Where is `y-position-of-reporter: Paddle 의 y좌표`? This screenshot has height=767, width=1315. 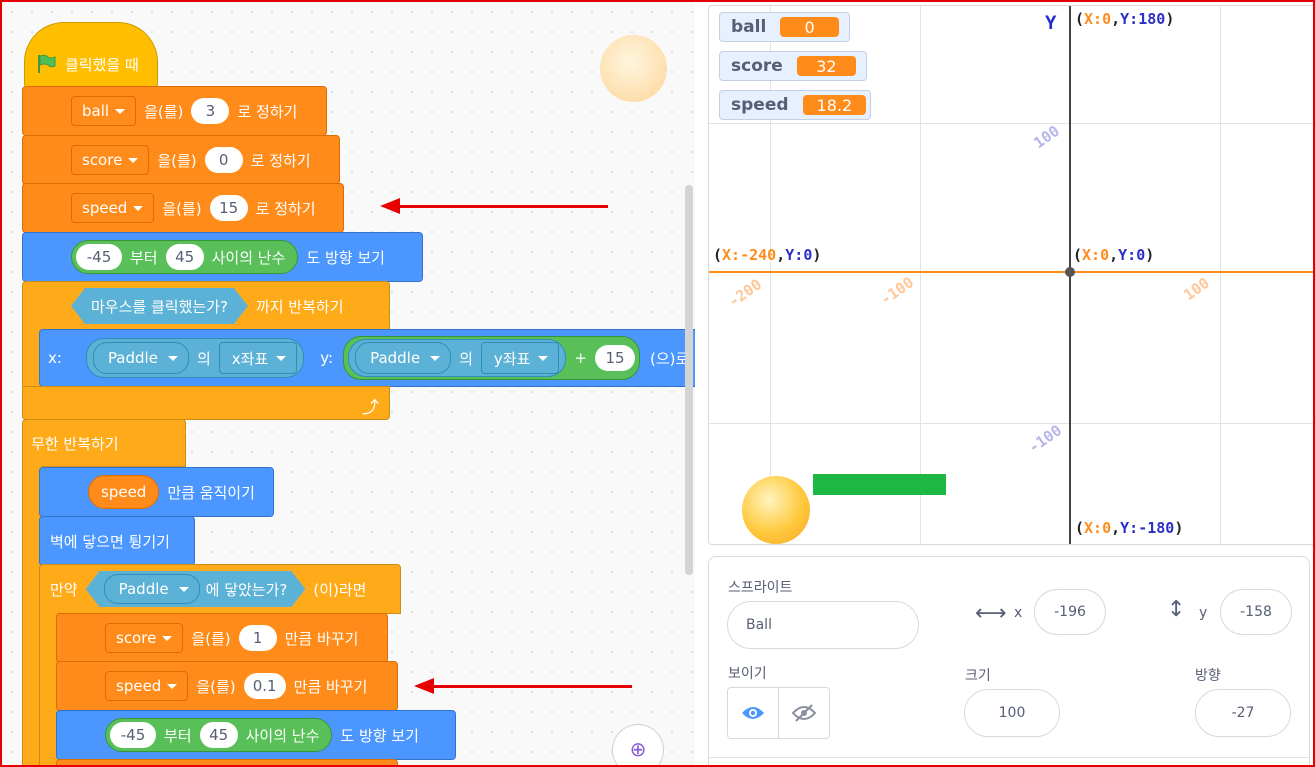 y-position-of-reporter: Paddle 의 y좌표 is located at coordinates (457, 358).